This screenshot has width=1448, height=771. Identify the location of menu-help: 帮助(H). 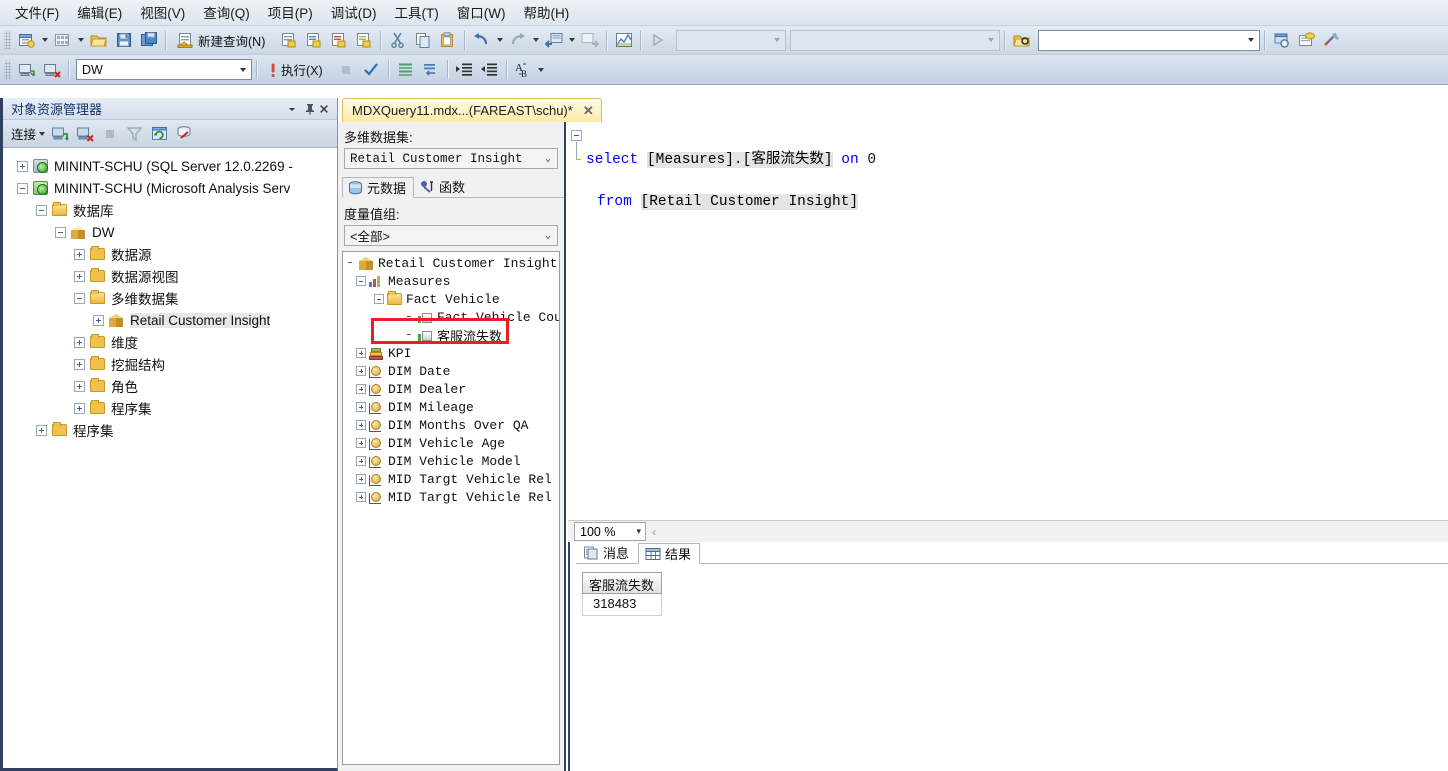
(546, 13).